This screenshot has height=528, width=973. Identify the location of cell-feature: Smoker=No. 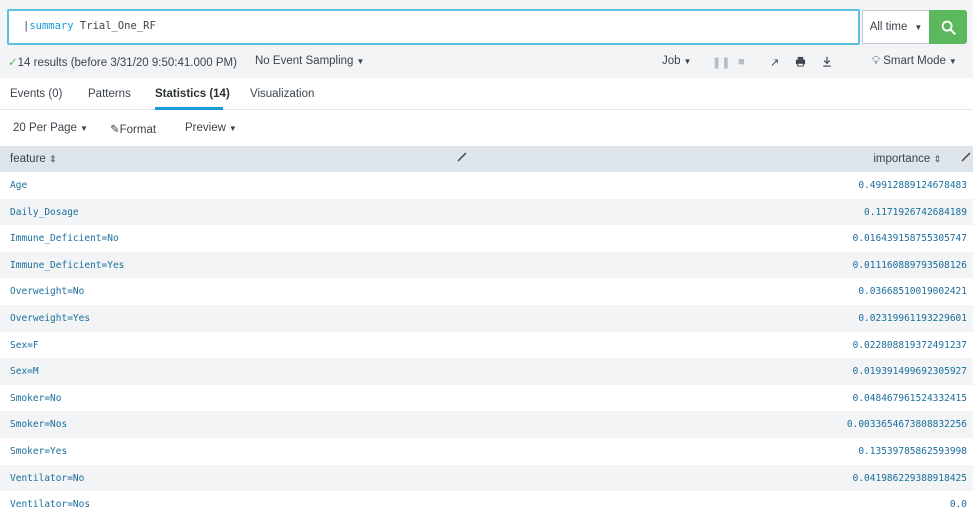
(35, 398).